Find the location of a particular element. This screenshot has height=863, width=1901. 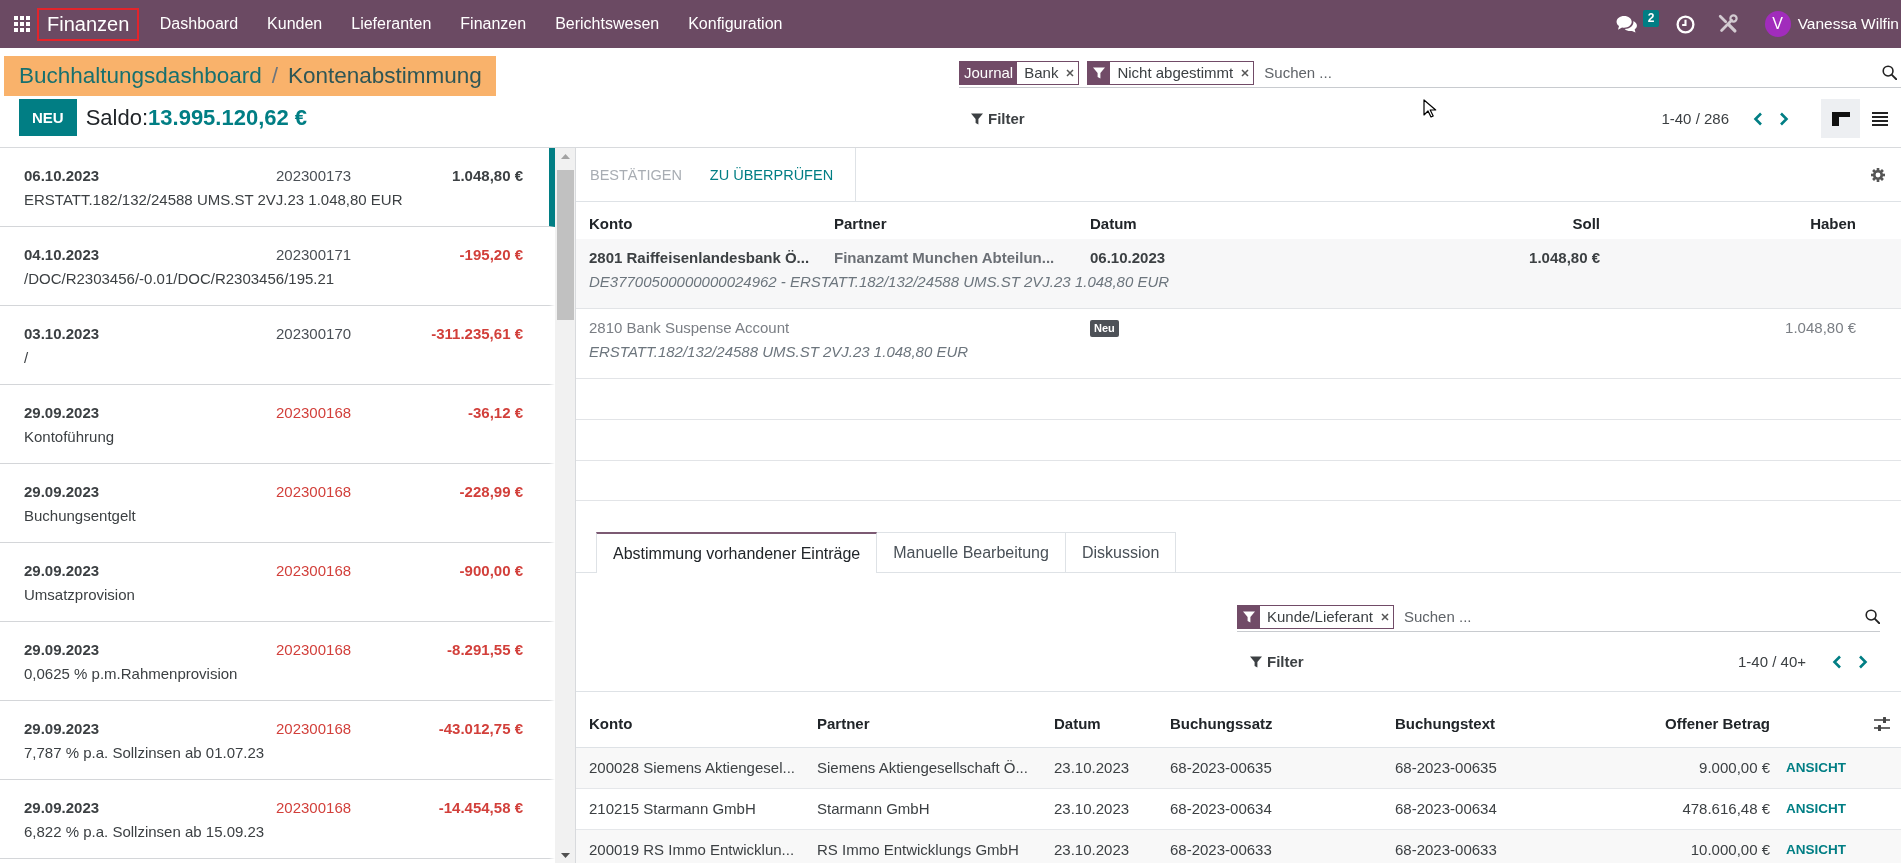

user-avatar: V is located at coordinates (1777, 24).